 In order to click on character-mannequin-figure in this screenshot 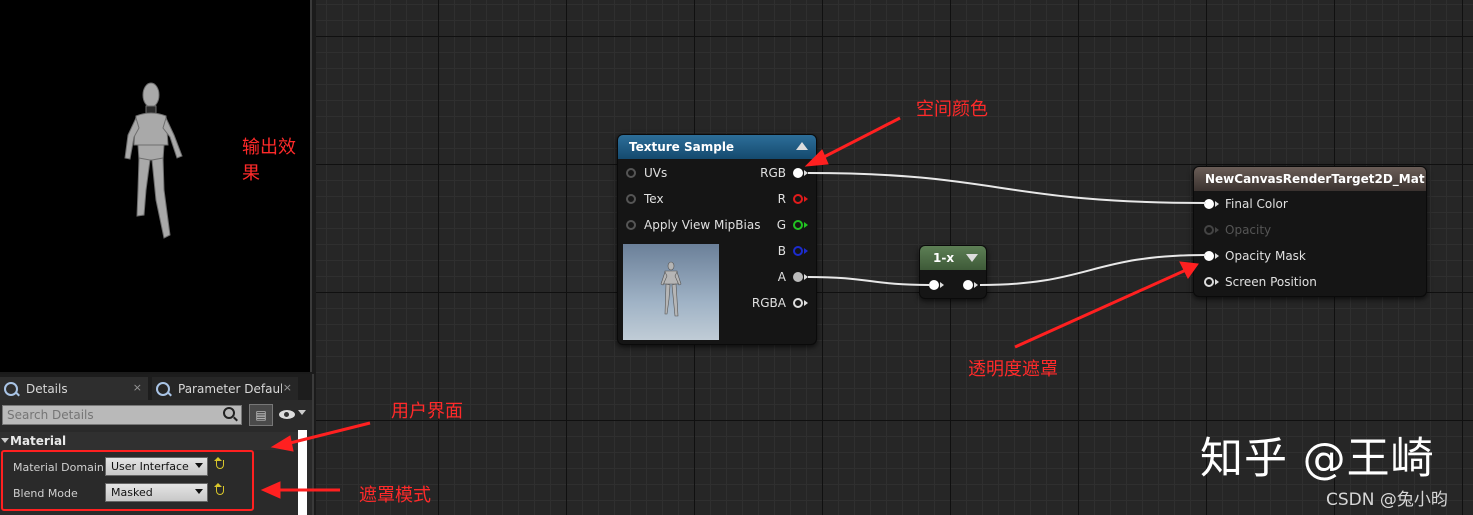, I will do `click(153, 160)`.